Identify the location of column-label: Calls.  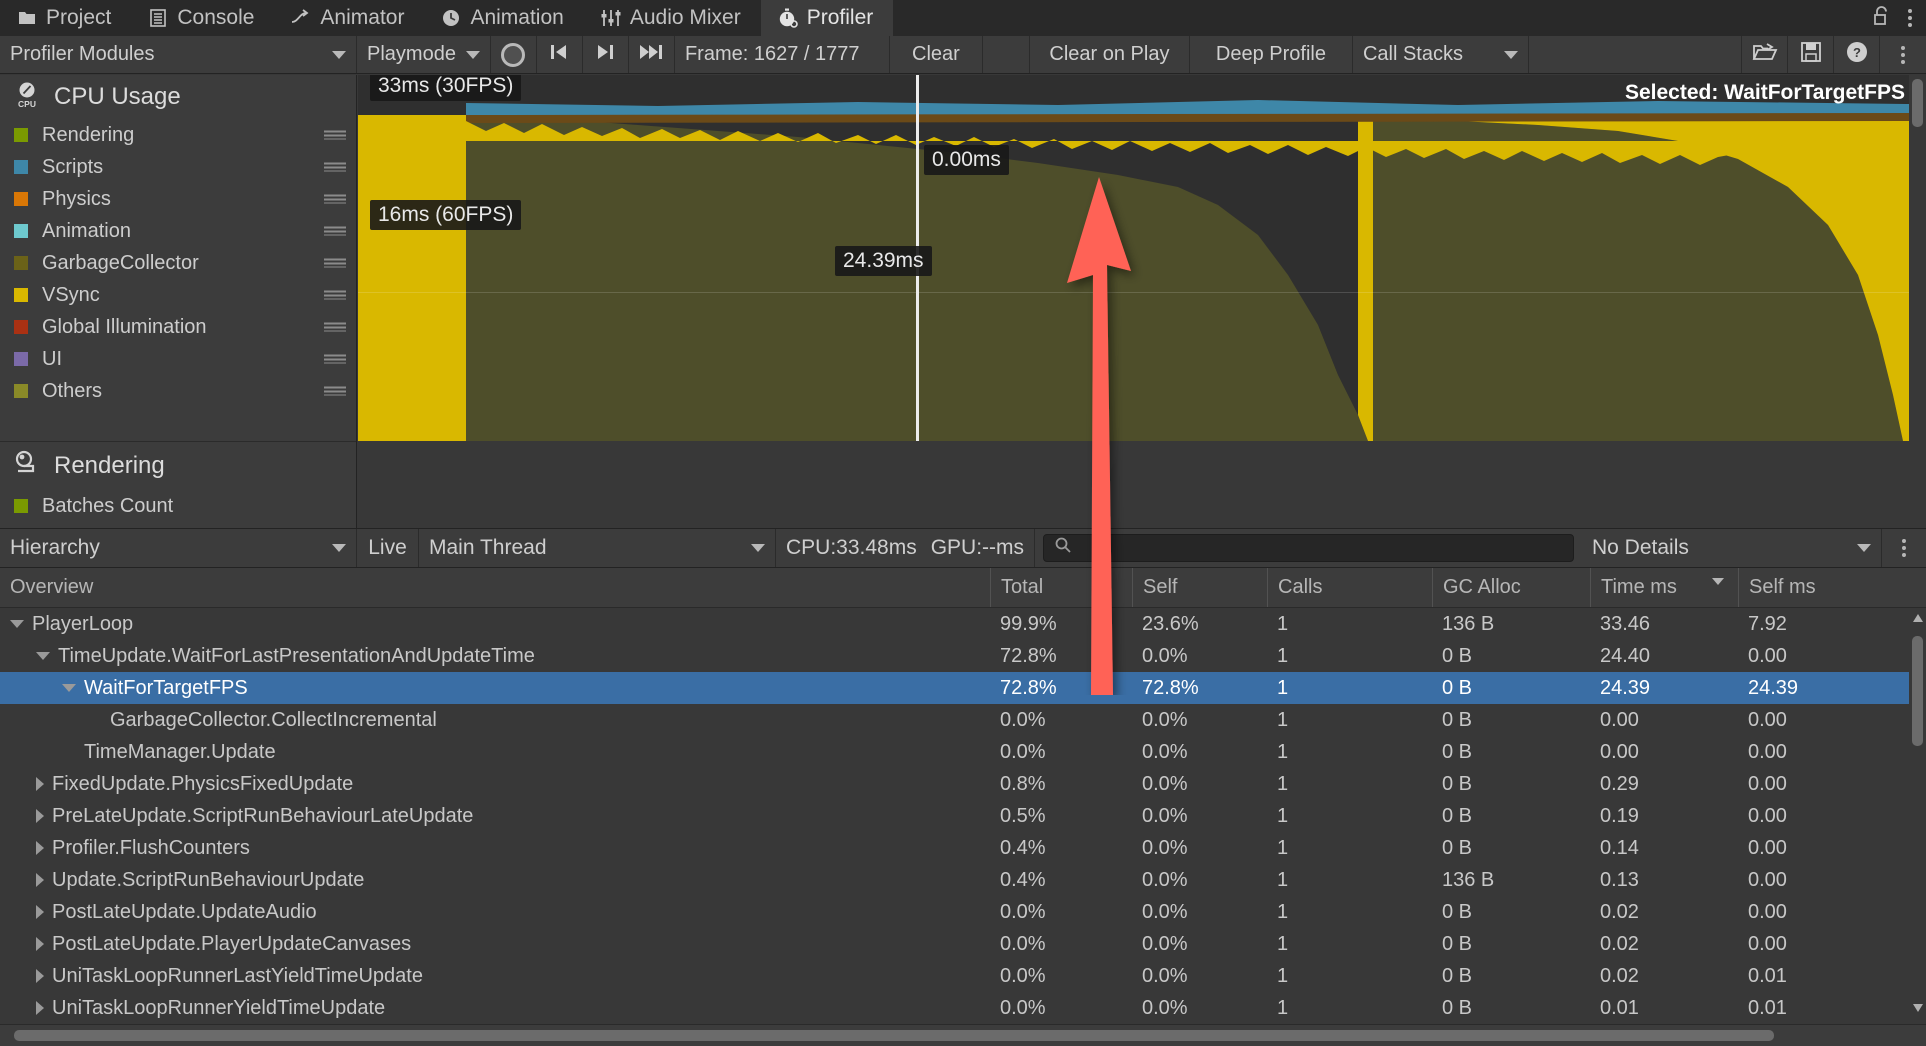
(1300, 587).